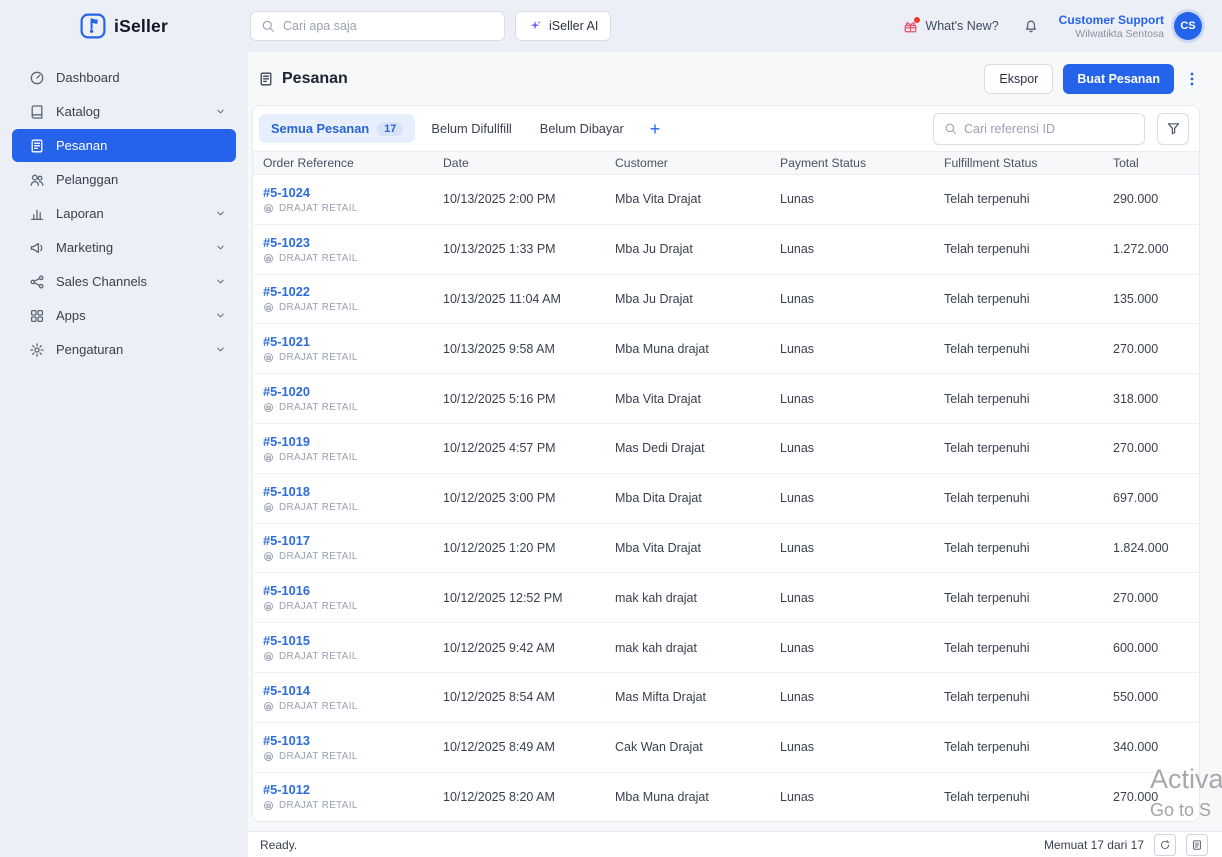 This screenshot has height=857, width=1222. I want to click on order-reference-link: #5-1023, so click(286, 242).